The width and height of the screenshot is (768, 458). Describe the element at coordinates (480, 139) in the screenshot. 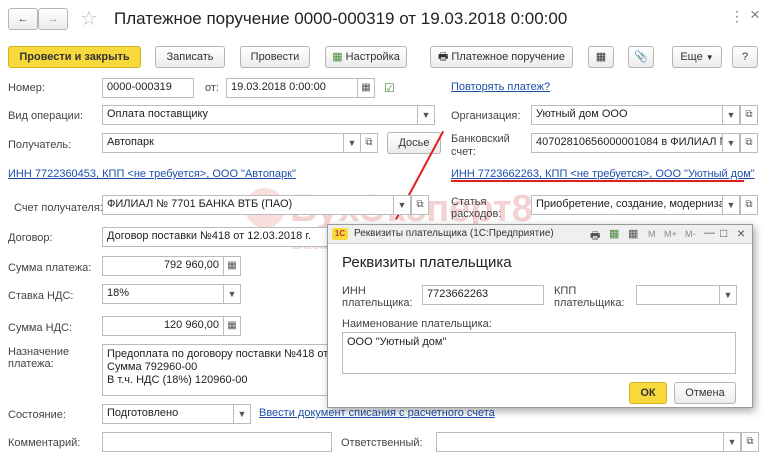

I see `bank-account-label-1: Банковский` at that location.